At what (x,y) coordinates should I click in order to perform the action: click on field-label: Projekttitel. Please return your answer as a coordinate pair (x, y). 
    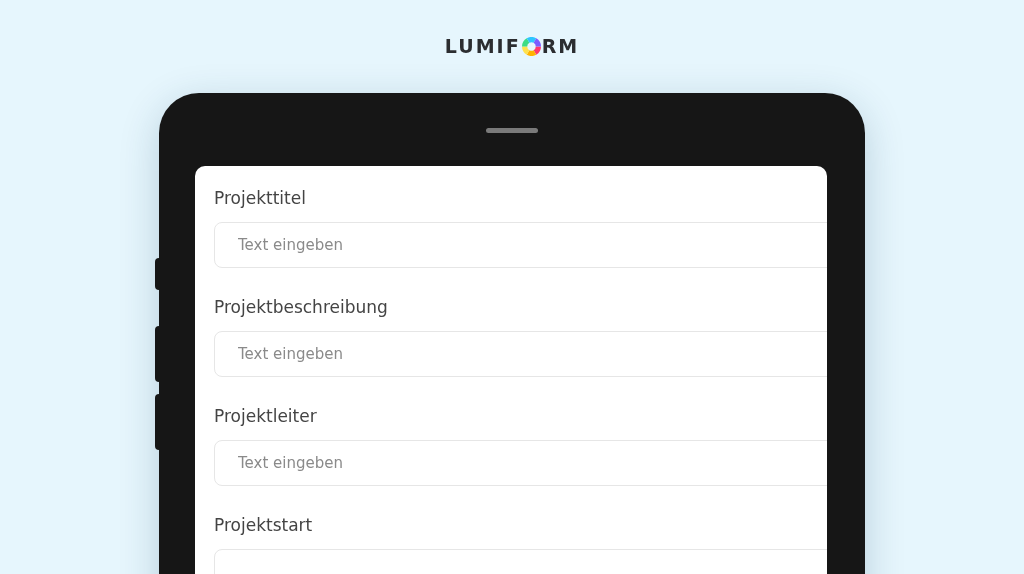
    Looking at the image, I should click on (260, 198).